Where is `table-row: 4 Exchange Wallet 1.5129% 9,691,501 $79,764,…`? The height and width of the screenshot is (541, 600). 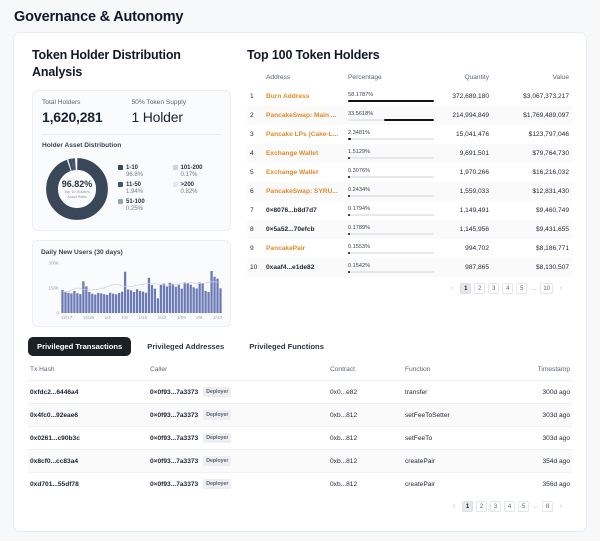 table-row: 4 Exchange Wallet 1.5129% 9,691,501 $79,764,… is located at coordinates (409, 153).